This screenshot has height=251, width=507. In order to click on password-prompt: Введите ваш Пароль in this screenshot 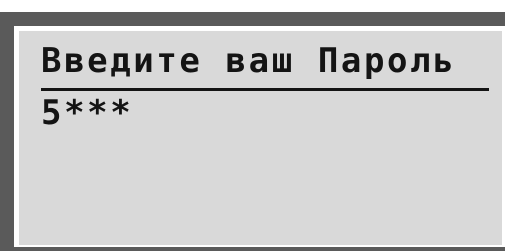, I will do `click(249, 61)`.